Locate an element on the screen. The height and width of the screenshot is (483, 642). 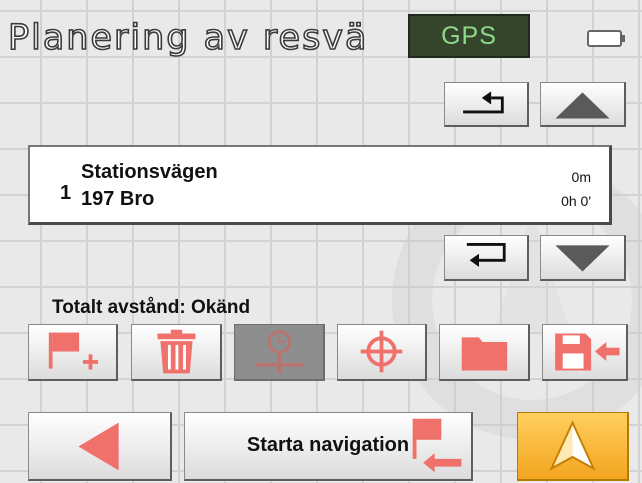
trash-icon is located at coordinates (176, 351).